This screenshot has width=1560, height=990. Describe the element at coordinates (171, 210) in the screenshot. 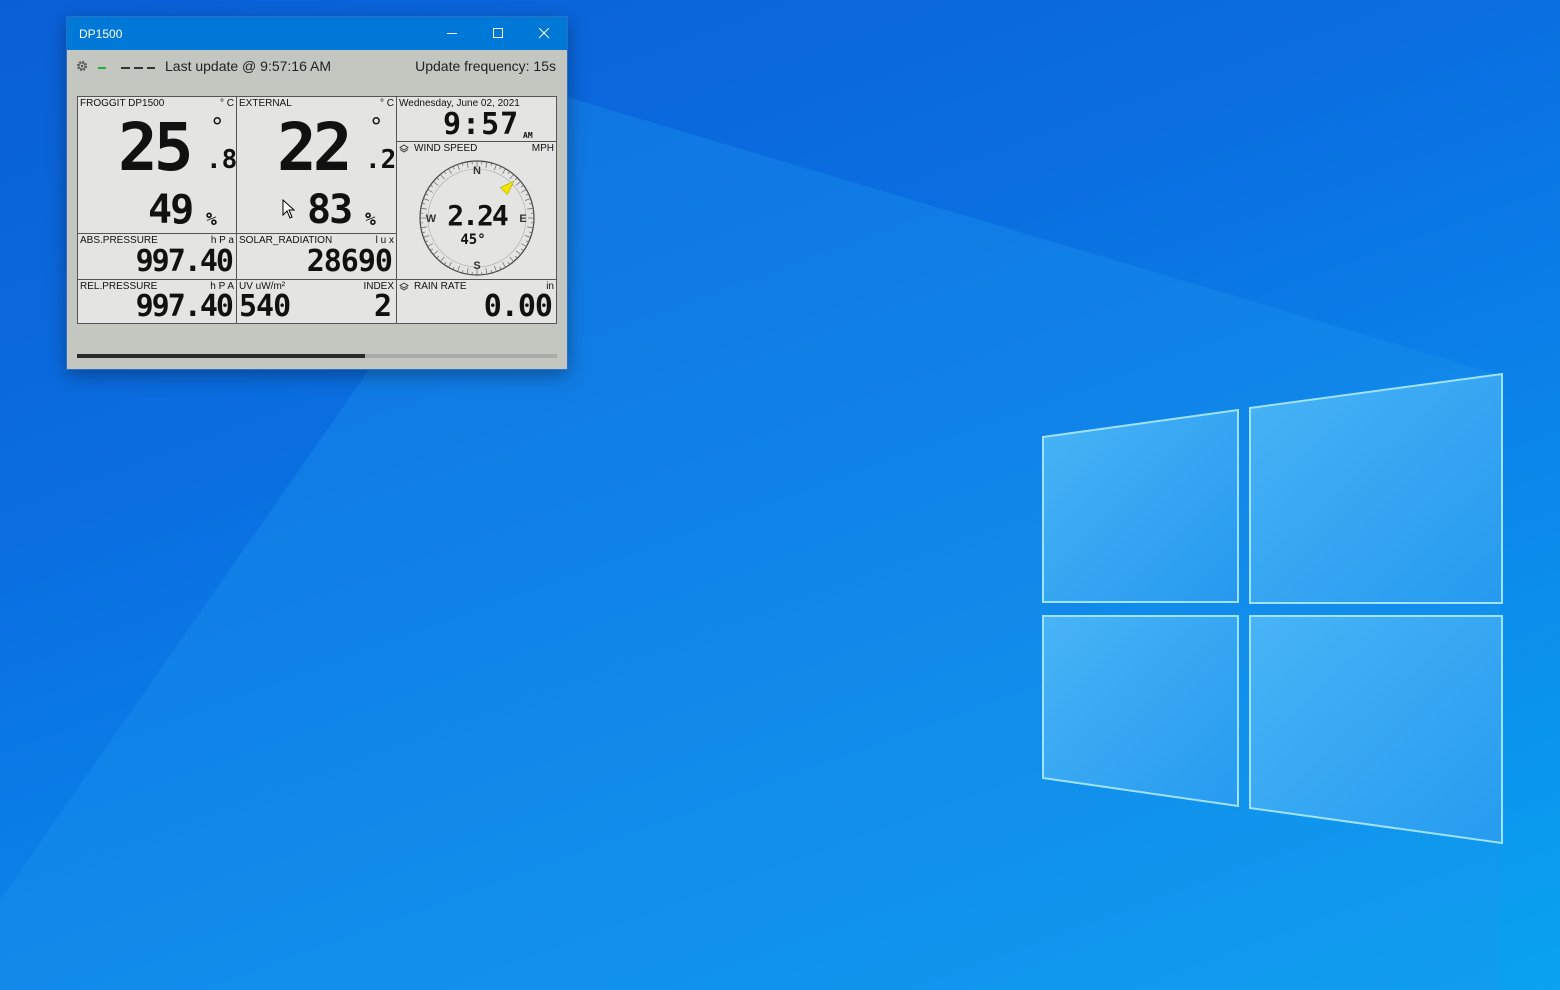

I see `indoor-humidity: 49` at that location.